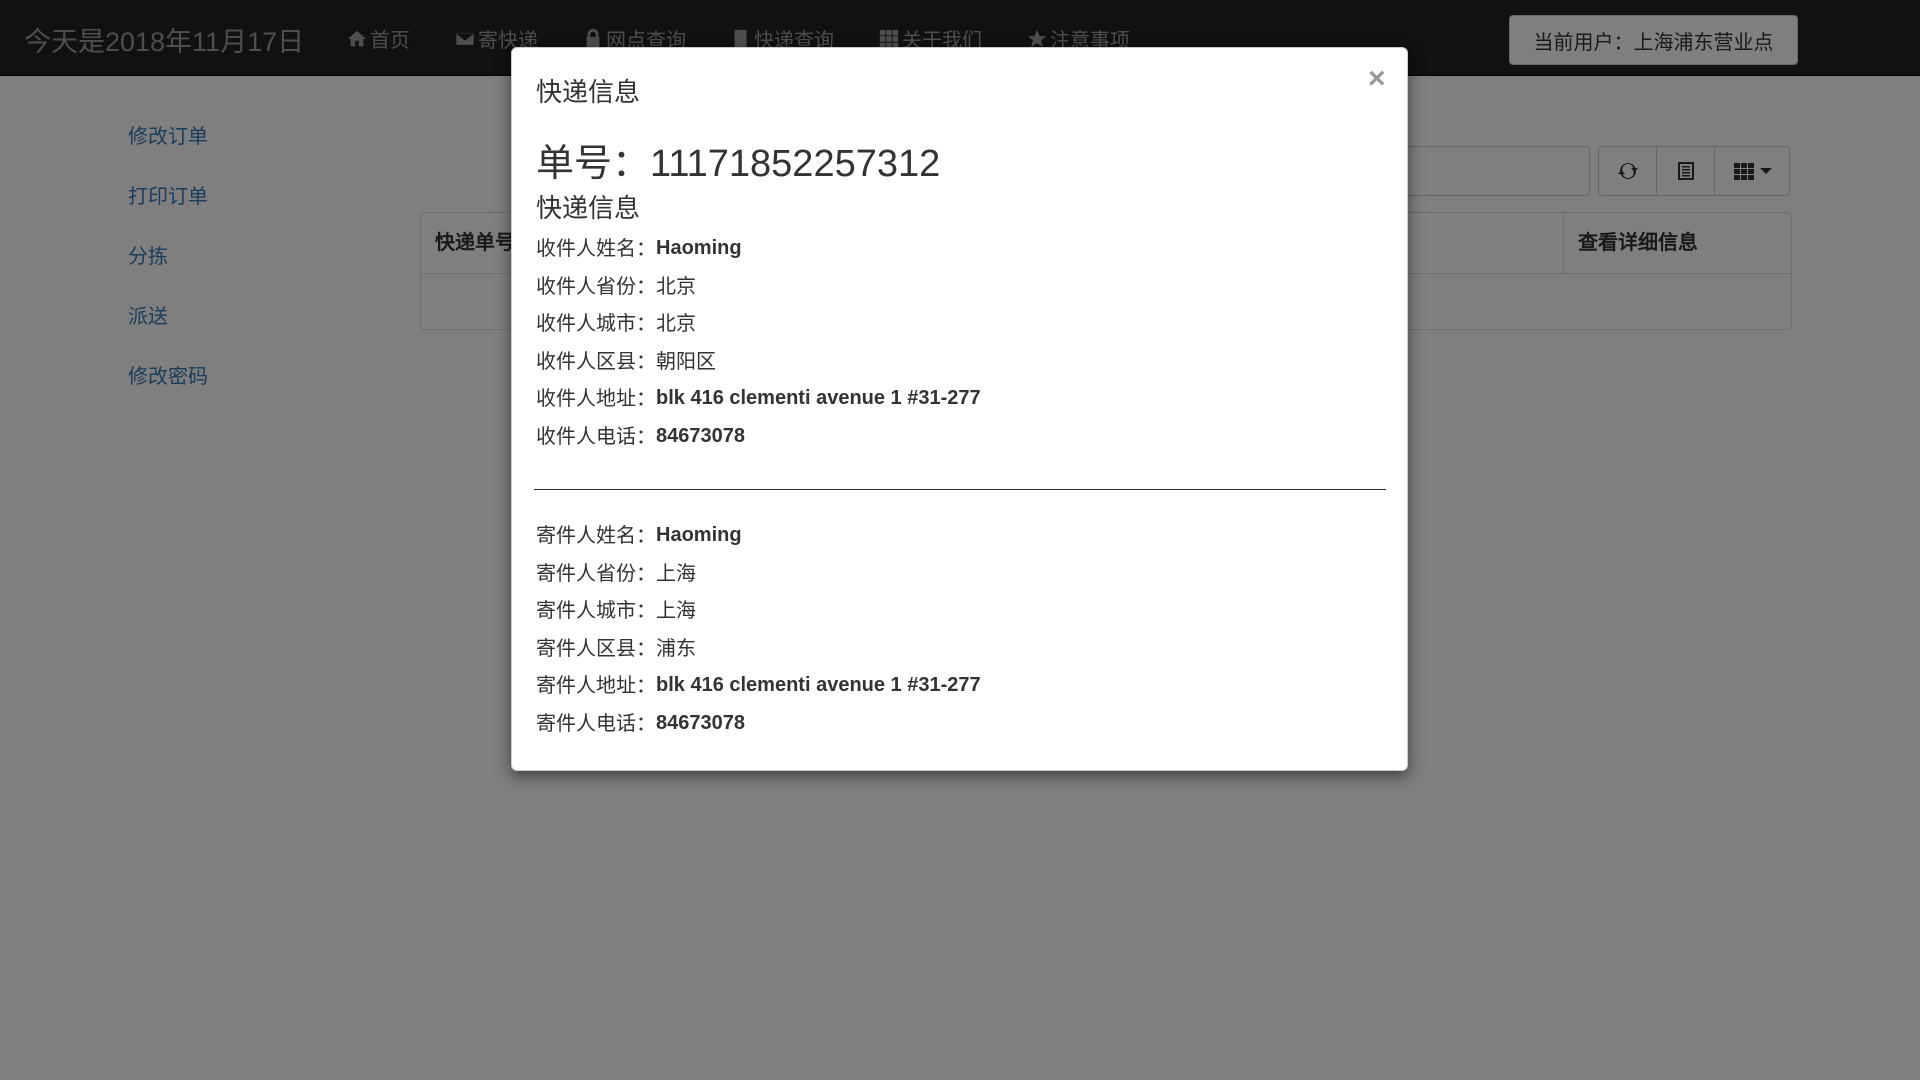  I want to click on sender-name-row: 寄件人姓名： Haoming, so click(758, 539).